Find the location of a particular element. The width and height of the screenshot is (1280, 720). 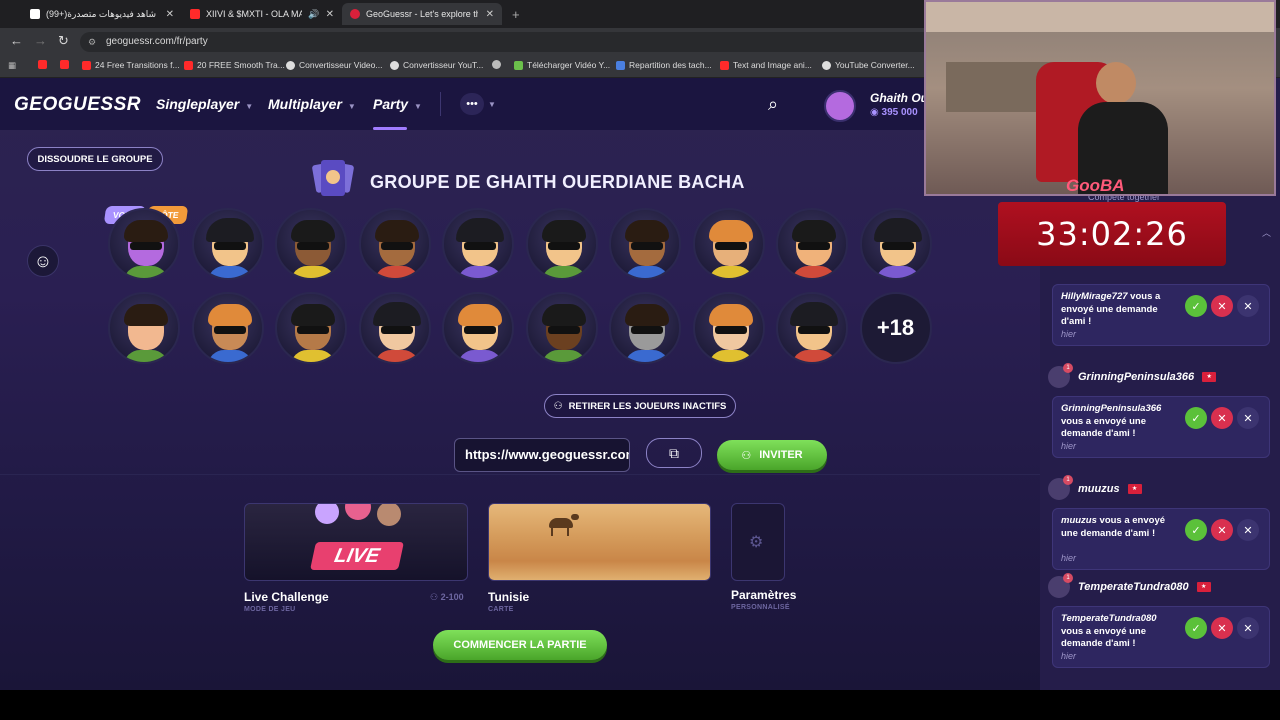

check-icon: ✓ is located at coordinates (1196, 628).